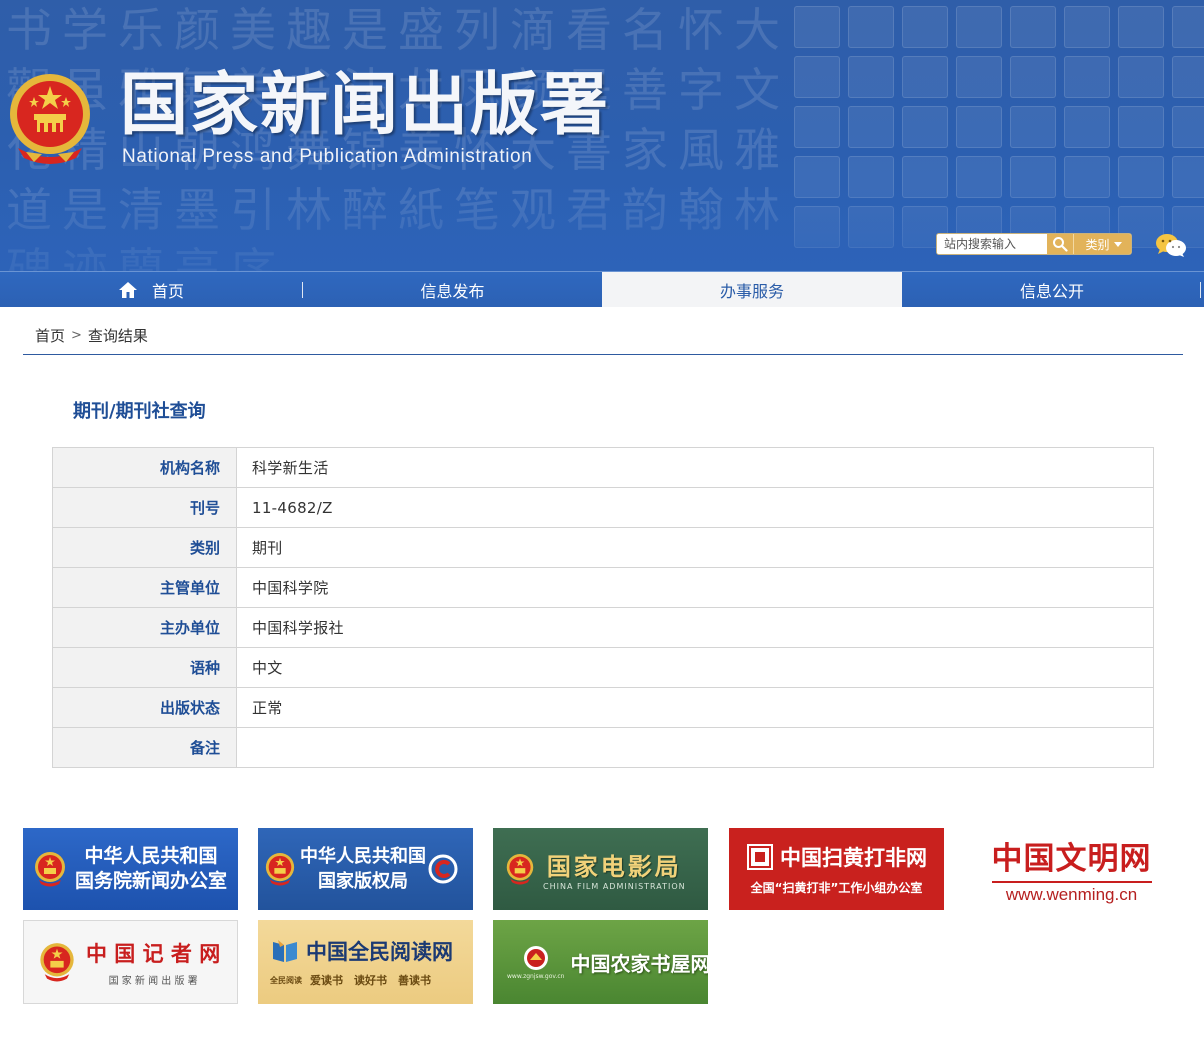 This screenshot has height=1044, width=1204. I want to click on link-main: 中 国 记 者 网, so click(153, 953).